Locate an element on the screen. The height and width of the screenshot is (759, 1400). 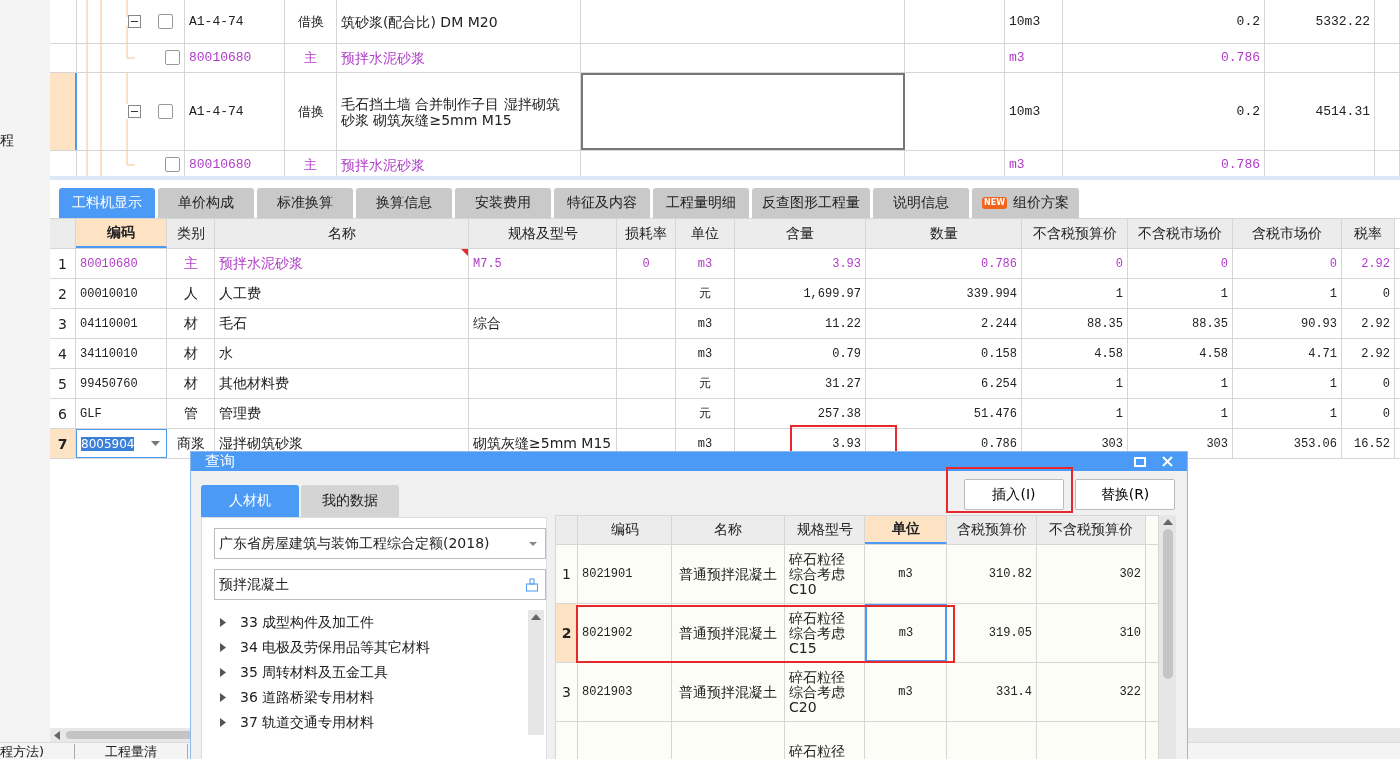
row-number: 1 is located at coordinates (63, 263).